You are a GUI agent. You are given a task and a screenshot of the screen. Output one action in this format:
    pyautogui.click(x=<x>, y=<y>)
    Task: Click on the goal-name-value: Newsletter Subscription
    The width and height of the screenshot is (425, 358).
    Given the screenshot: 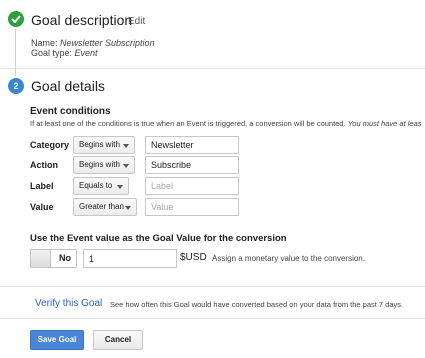 What is the action you would take?
    pyautogui.click(x=107, y=43)
    